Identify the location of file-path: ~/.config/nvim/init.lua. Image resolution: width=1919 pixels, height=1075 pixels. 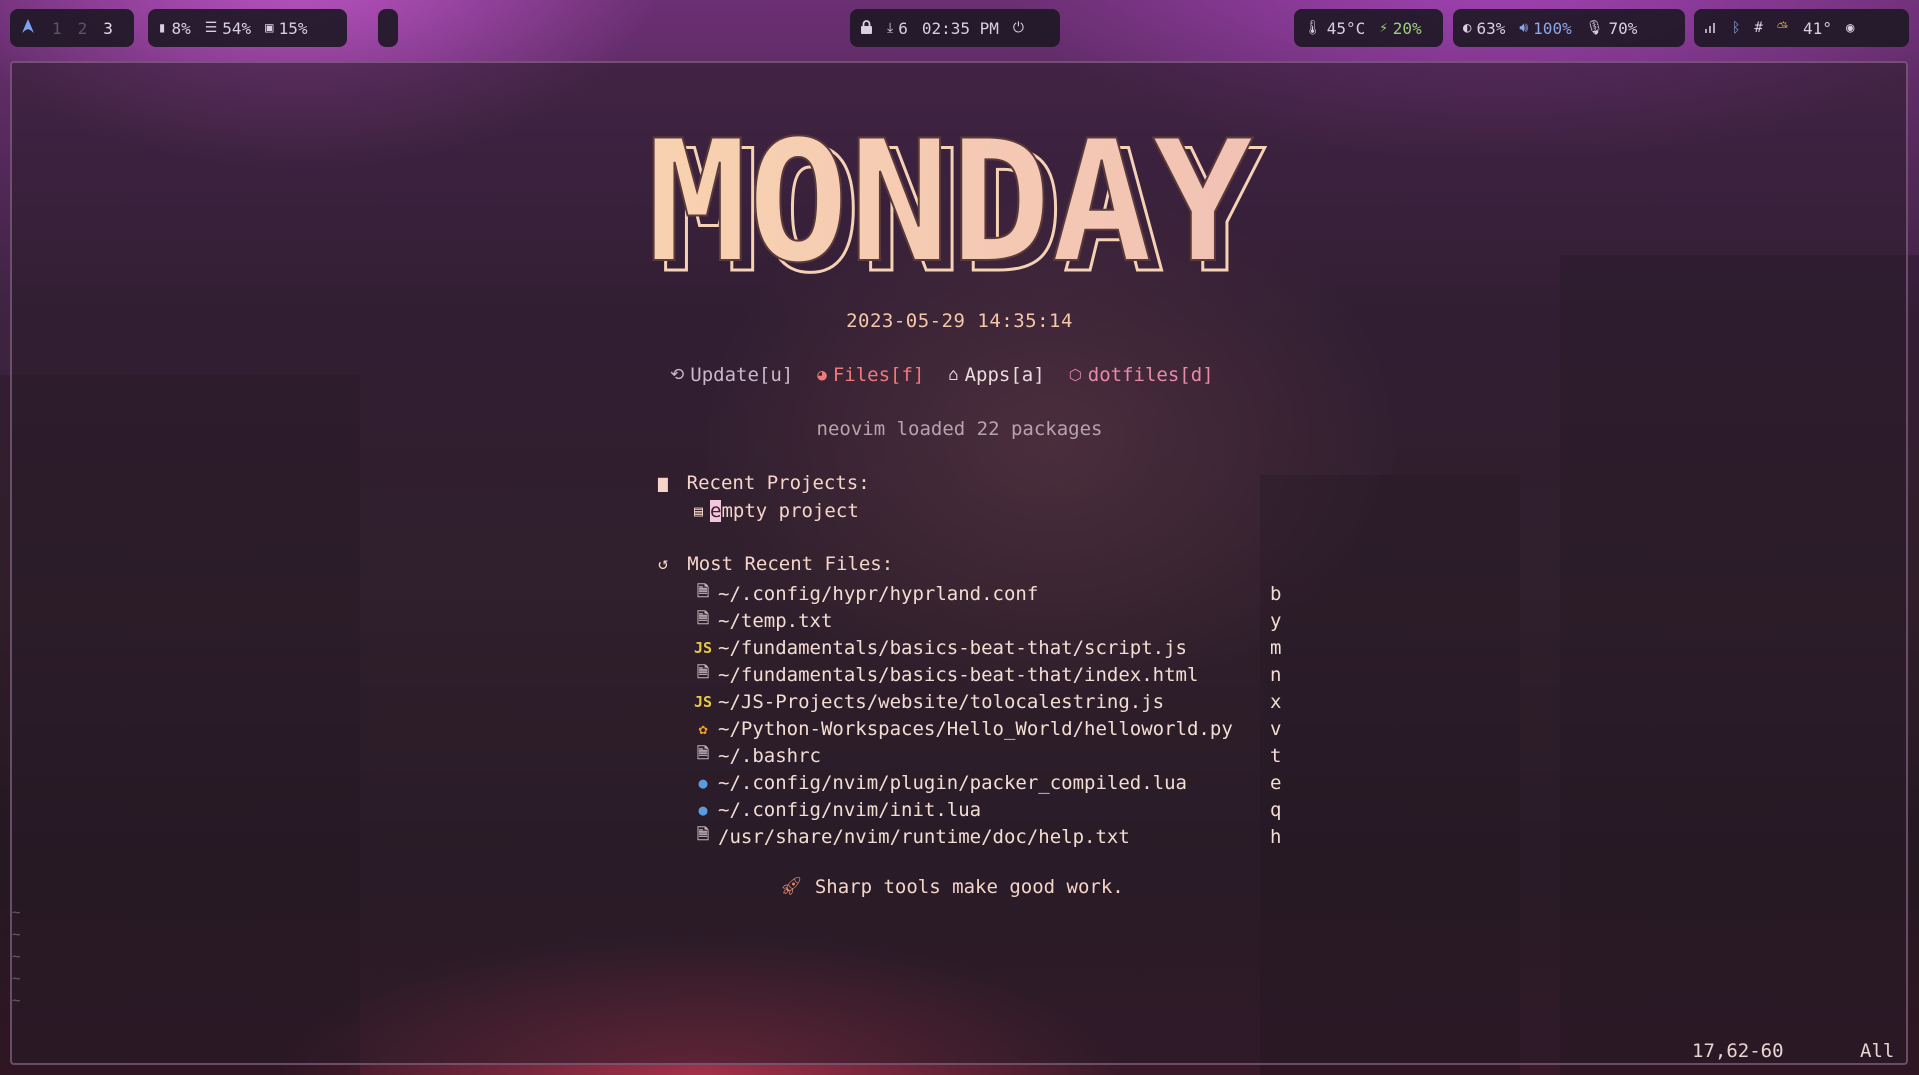
(850, 809).